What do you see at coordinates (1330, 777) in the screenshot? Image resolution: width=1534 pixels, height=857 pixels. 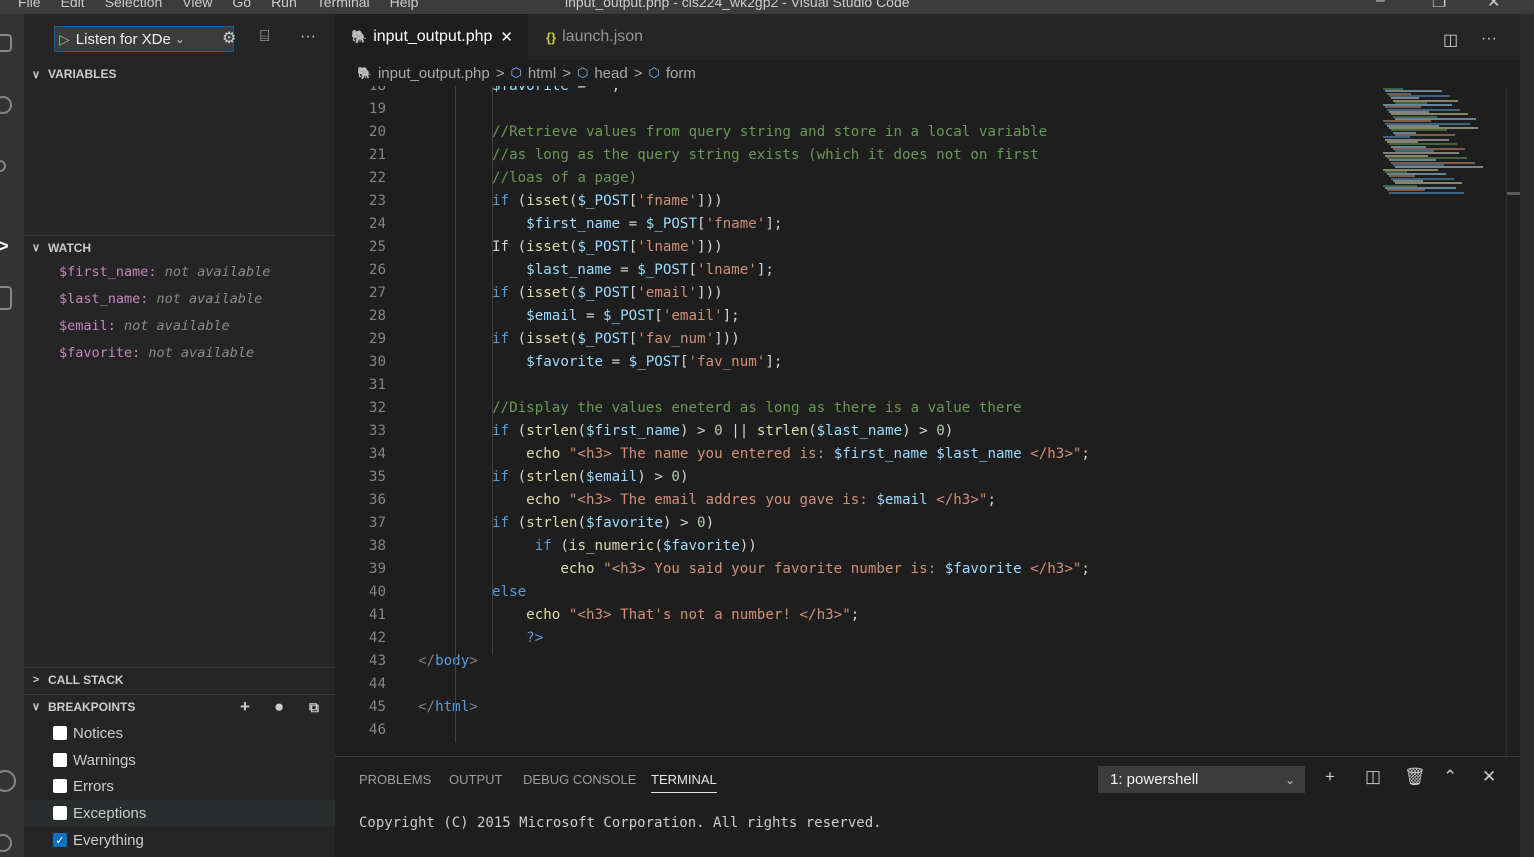 I see `new-terminal-icon: +` at bounding box center [1330, 777].